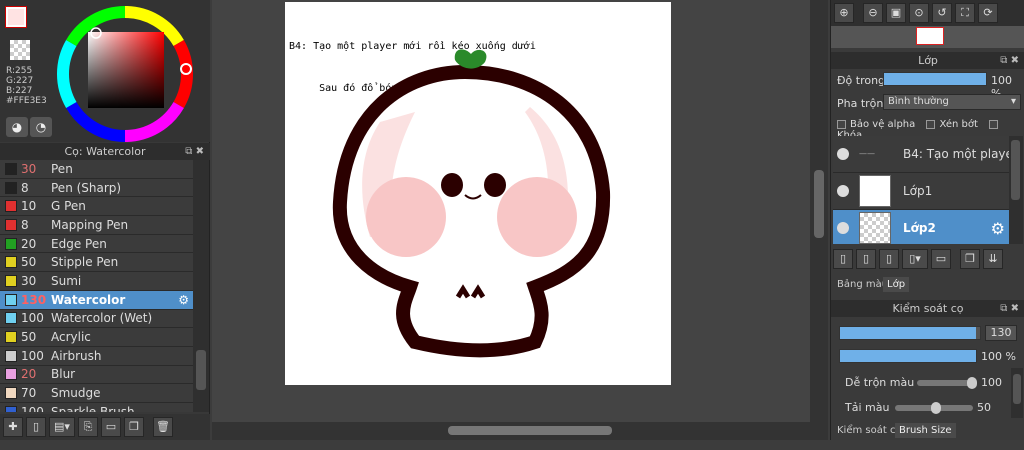 The height and width of the screenshot is (450, 1024). What do you see at coordinates (163, 427) in the screenshot?
I see `trash-icon: 🗑` at bounding box center [163, 427].